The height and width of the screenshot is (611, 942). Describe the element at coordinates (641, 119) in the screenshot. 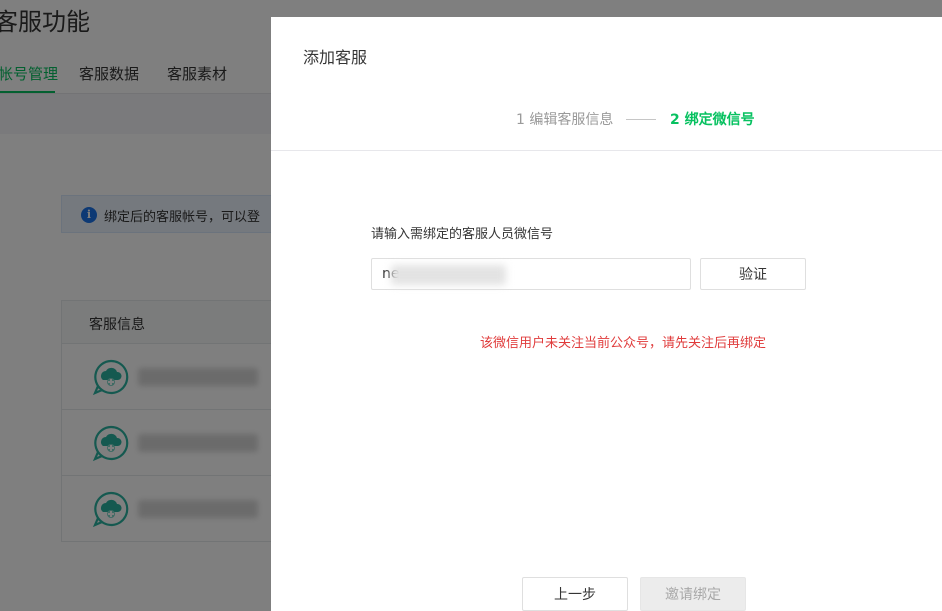

I see `step-connector` at that location.